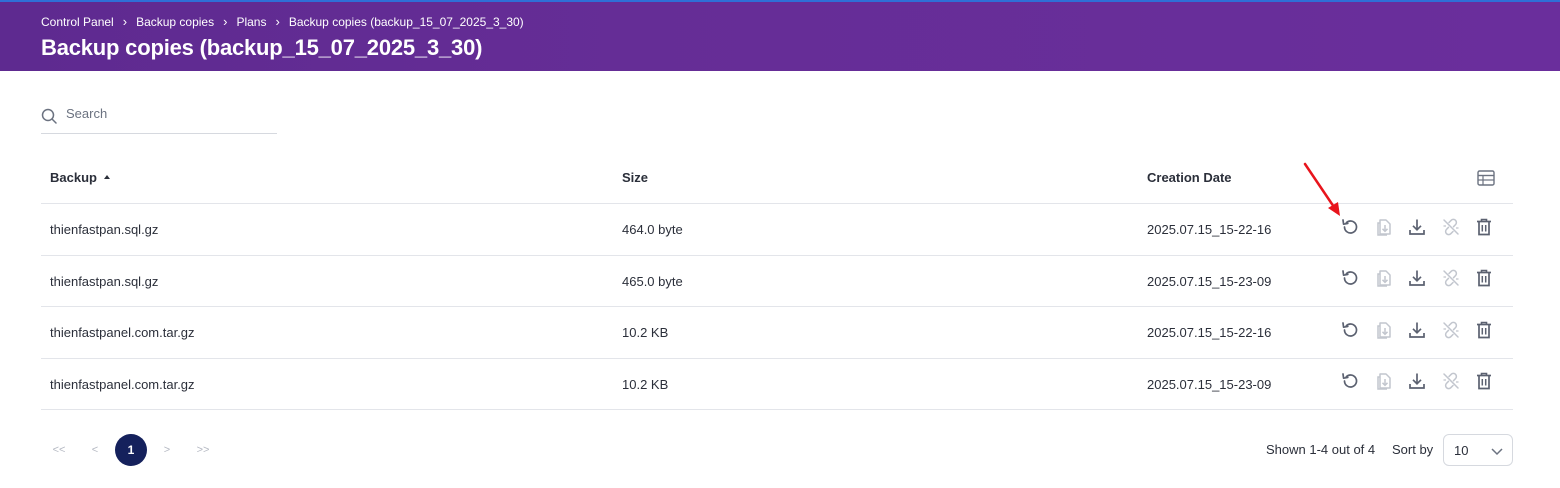 This screenshot has height=488, width=1560. Describe the element at coordinates (95, 450) in the screenshot. I see `previous-page-button: <` at that location.